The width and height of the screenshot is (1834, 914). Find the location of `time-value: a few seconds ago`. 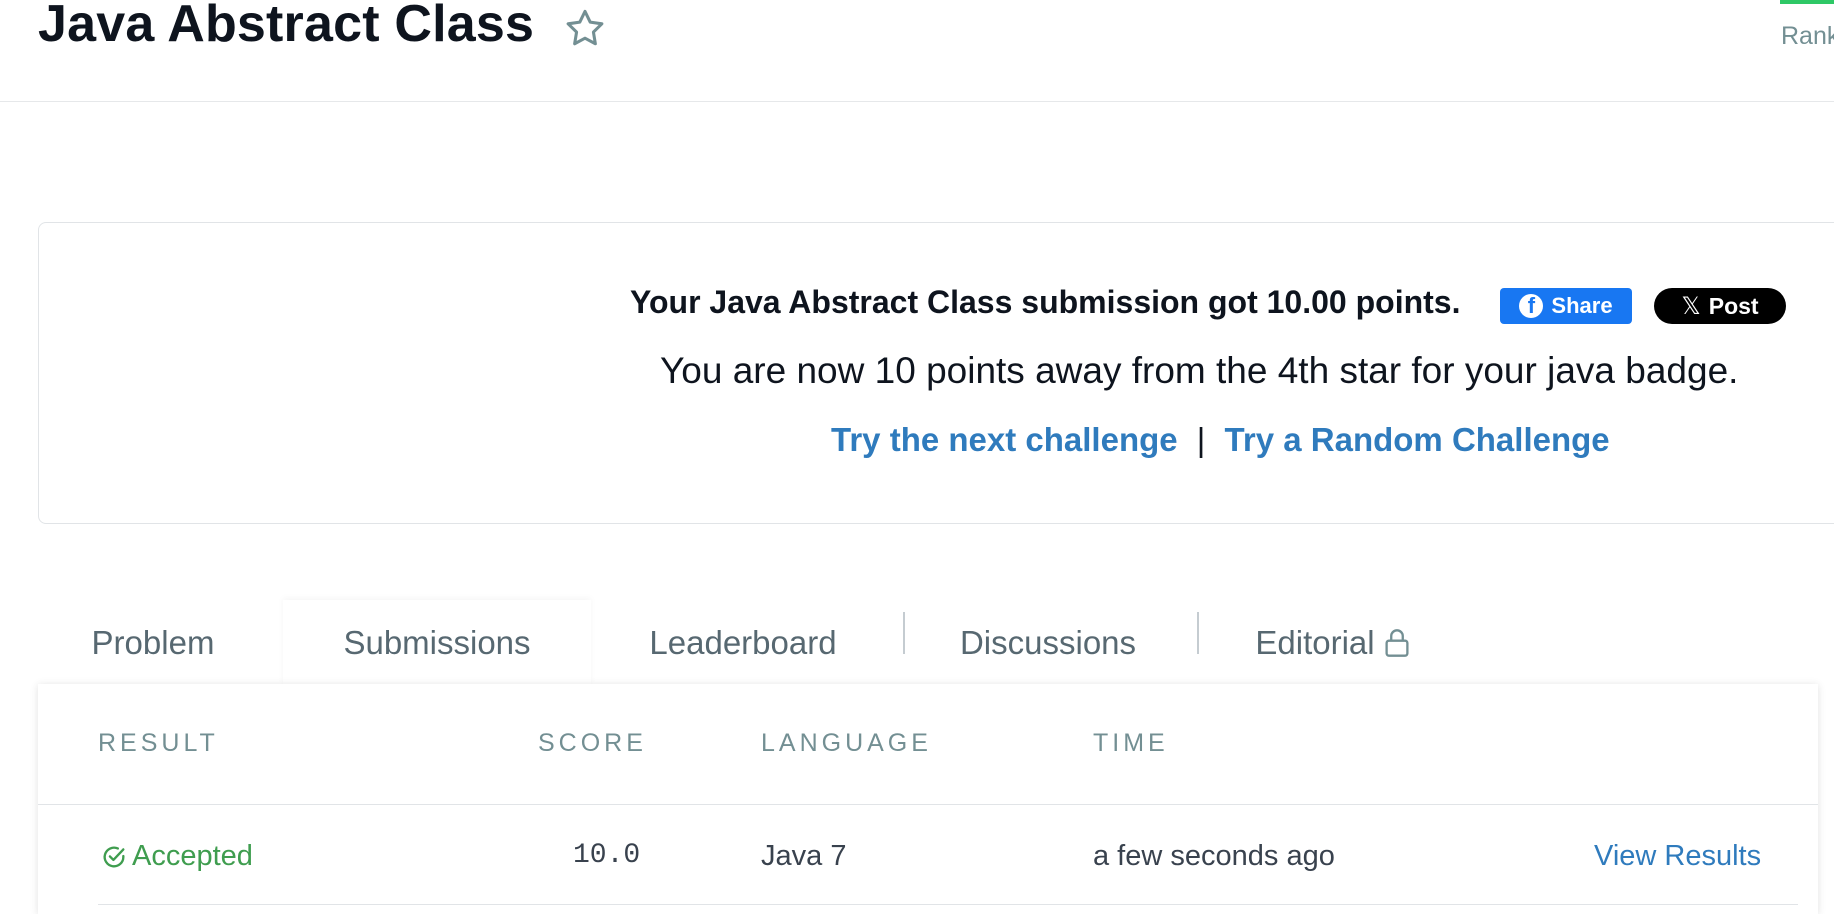

time-value: a few seconds ago is located at coordinates (1214, 856).